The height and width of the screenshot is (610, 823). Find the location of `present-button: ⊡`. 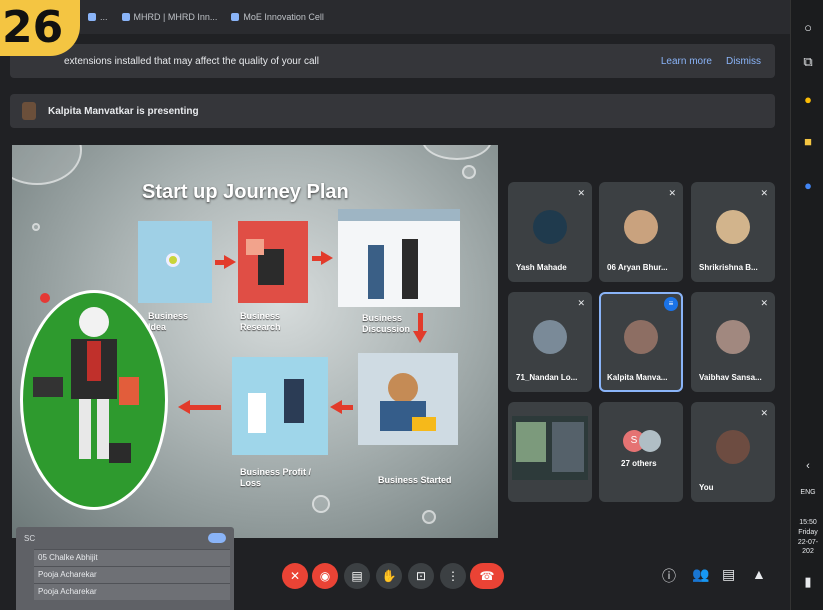

present-button: ⊡ is located at coordinates (421, 576).